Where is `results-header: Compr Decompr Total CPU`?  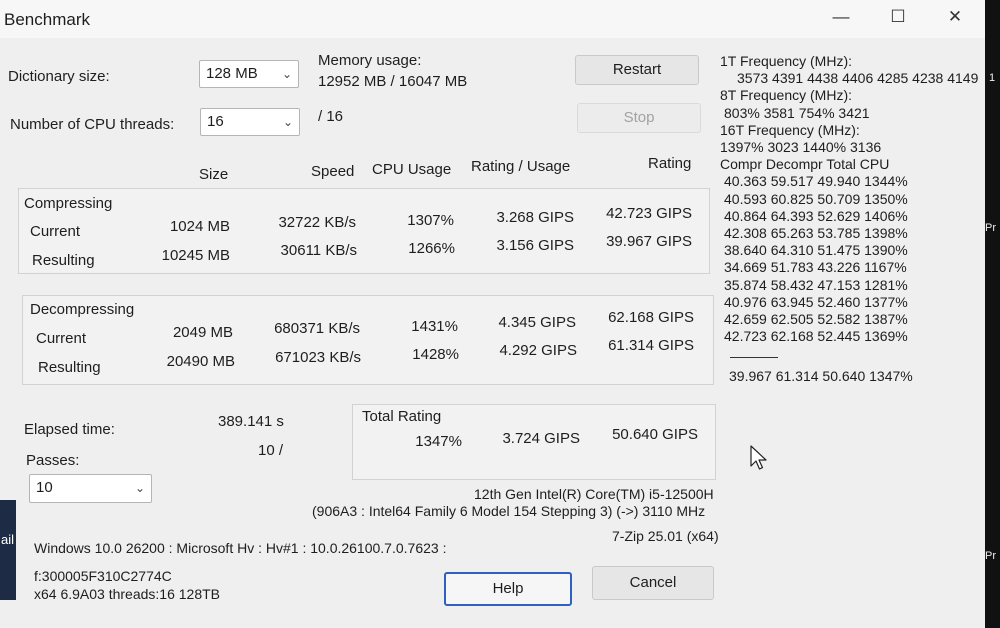
results-header: Compr Decompr Total CPU is located at coordinates (805, 164).